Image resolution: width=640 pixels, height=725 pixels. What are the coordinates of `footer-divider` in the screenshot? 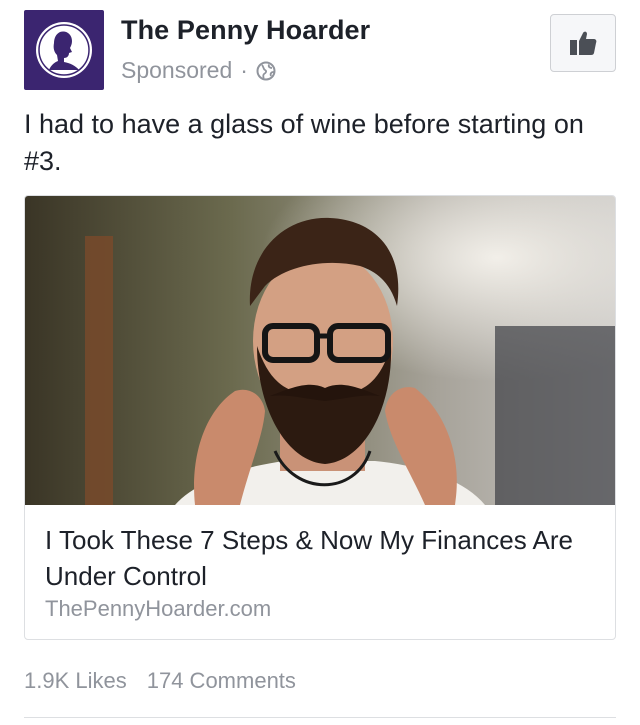 It's located at (320, 717).